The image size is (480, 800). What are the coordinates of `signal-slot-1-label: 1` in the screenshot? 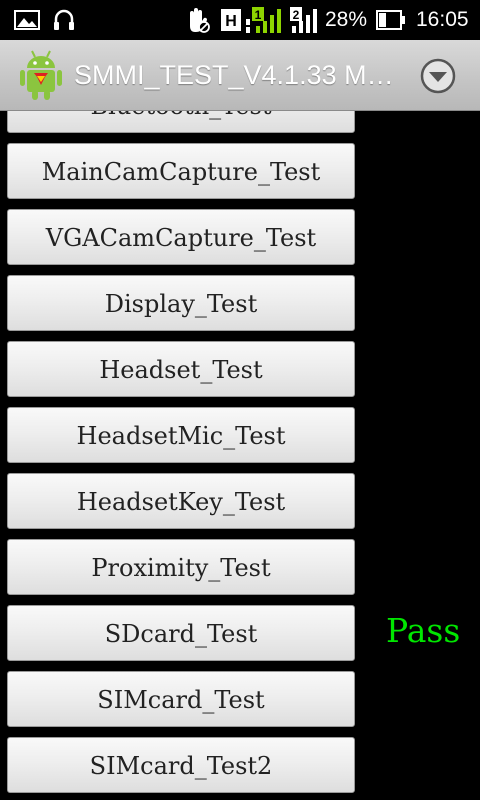 It's located at (258, 15).